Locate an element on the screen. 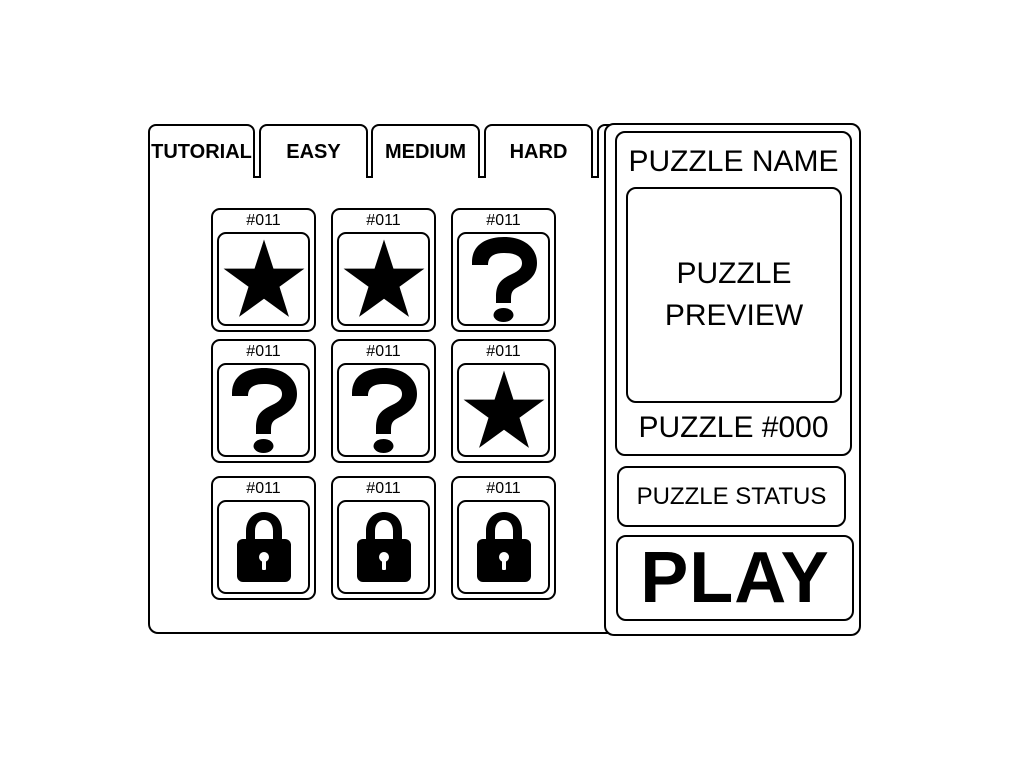 The width and height of the screenshot is (1024, 768). tab-label: HARD is located at coordinates (538, 151).